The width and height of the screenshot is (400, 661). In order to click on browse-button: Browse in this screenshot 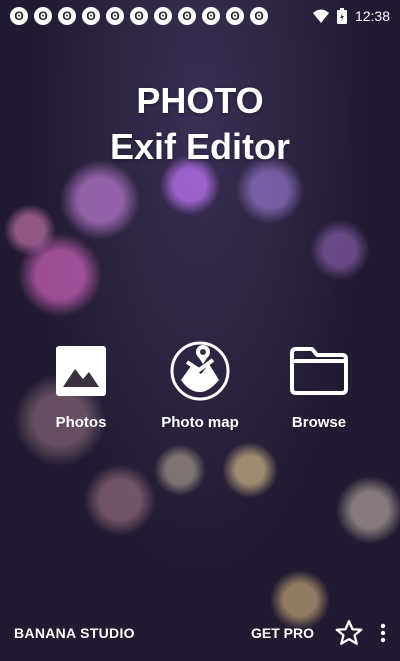, I will do `click(319, 385)`.